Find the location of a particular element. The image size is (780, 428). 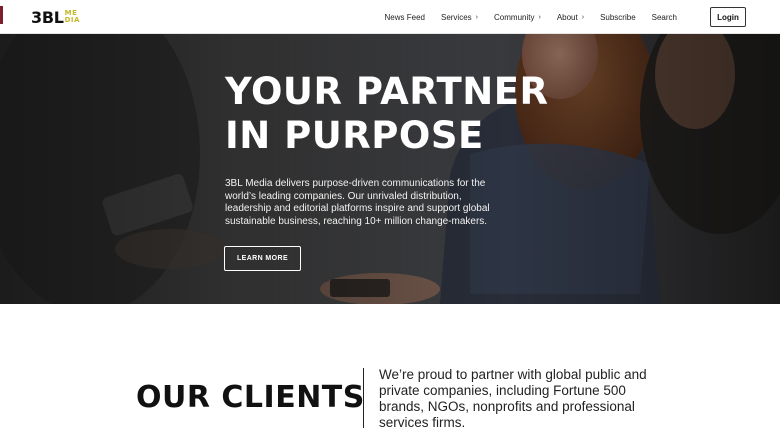

hero-title-line2: IN PURPOSE is located at coordinates (354, 135).